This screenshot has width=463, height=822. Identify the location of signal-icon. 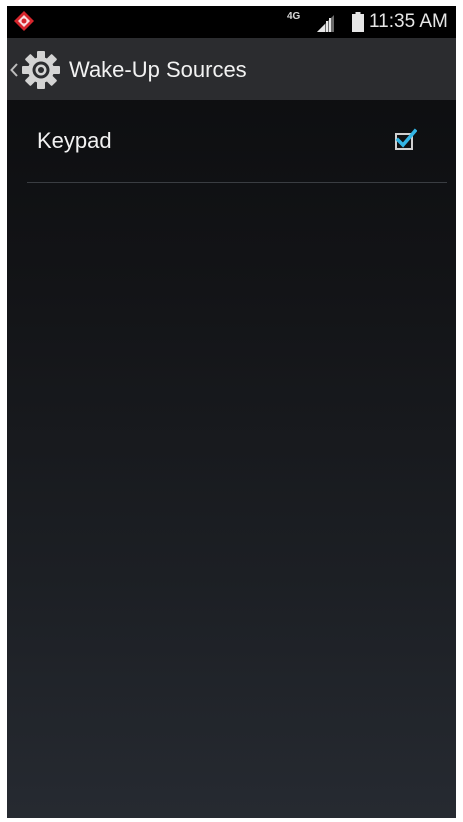
(325, 23).